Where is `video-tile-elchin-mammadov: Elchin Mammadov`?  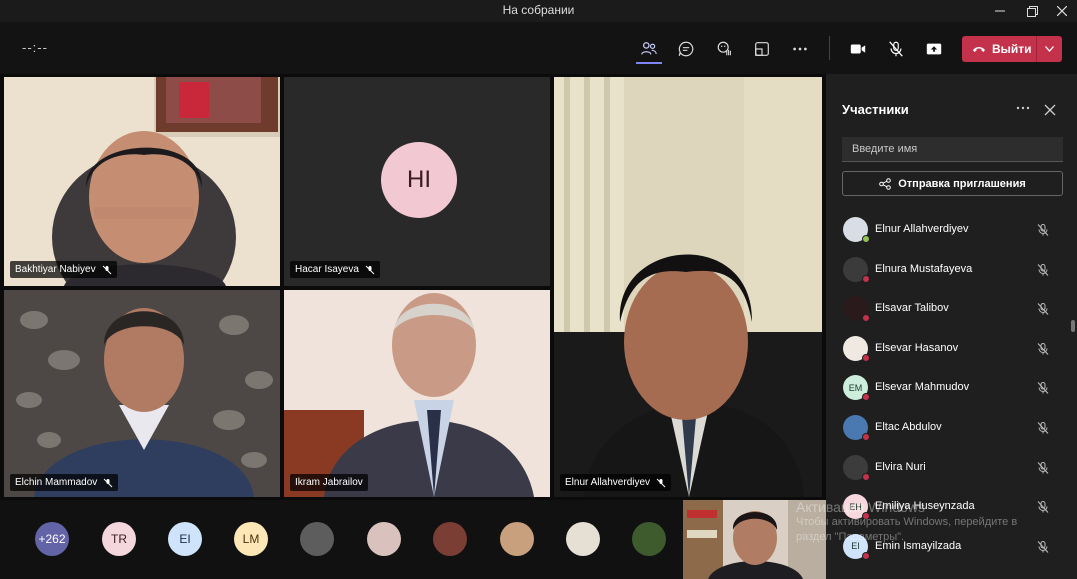 video-tile-elchin-mammadov: Elchin Mammadov is located at coordinates (142, 393).